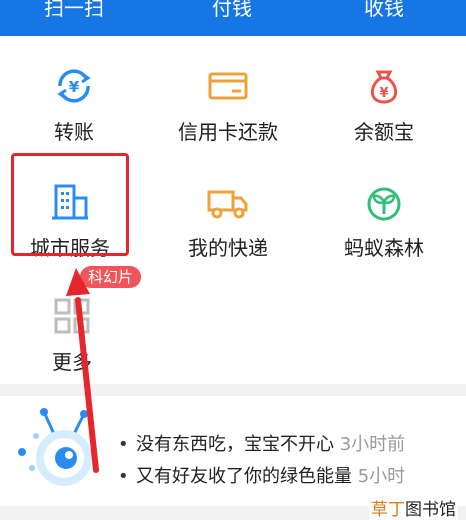  Describe the element at coordinates (228, 248) in the screenshot. I see `grid-label-delivery: 我的快递` at that location.